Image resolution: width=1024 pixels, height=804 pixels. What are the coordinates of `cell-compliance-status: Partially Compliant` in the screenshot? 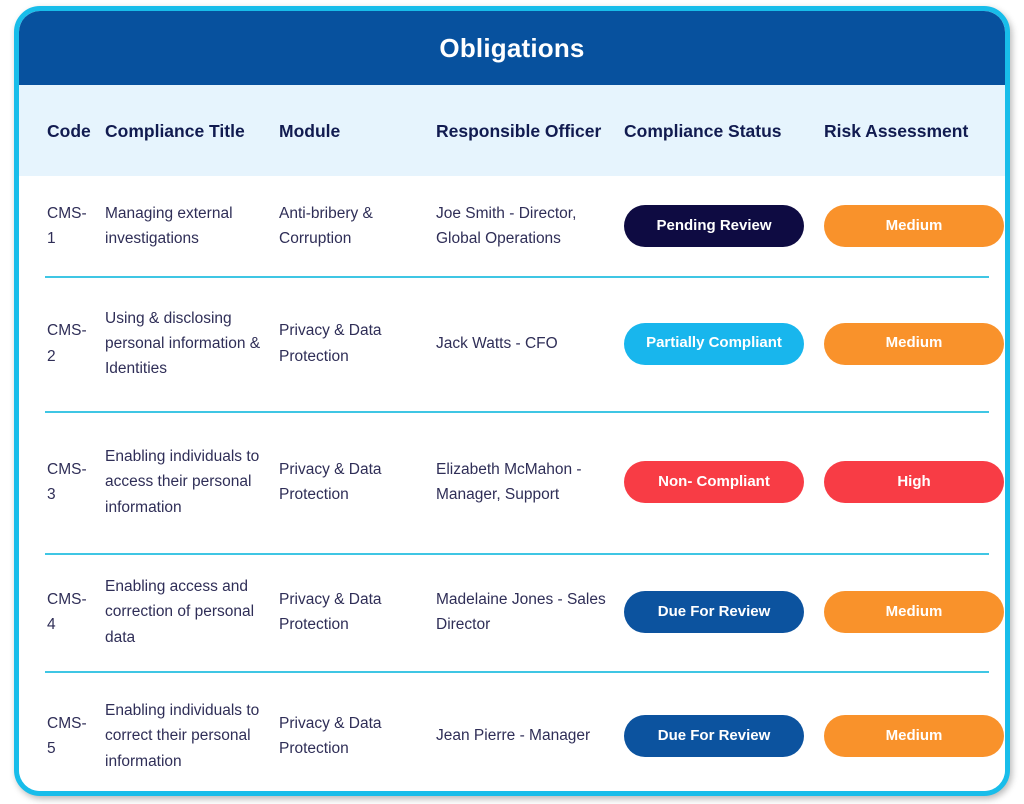 It's located at (724, 343).